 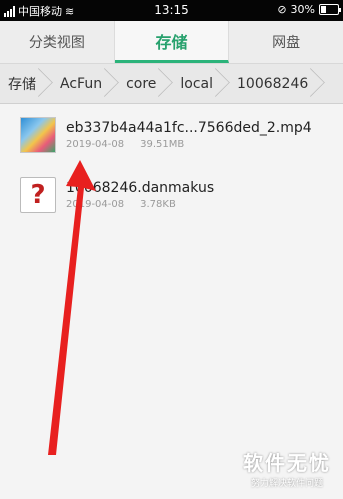 I want to click on list-item: ? 10068246.danmakus 2019-04-08 3.78KB, so click(x=171, y=195).